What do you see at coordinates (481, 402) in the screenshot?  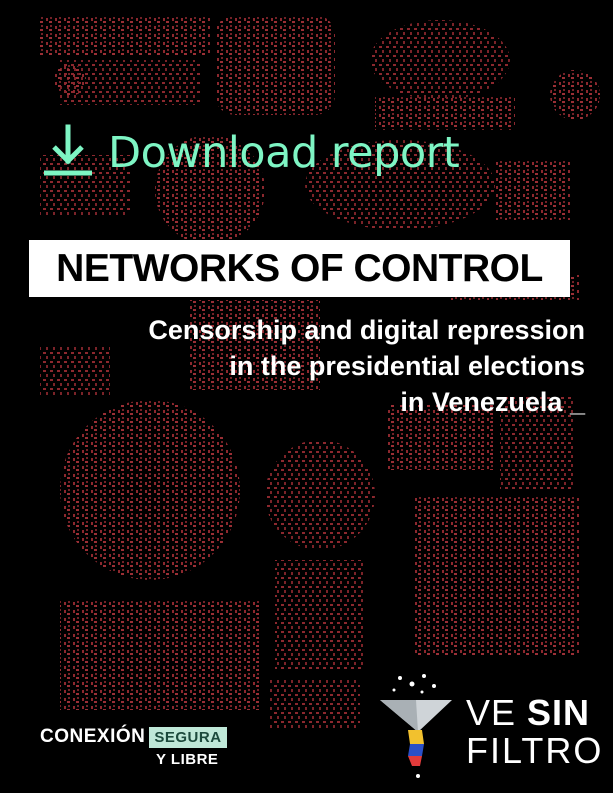 I see `subtitle-line-3-text: in Venezuela` at bounding box center [481, 402].